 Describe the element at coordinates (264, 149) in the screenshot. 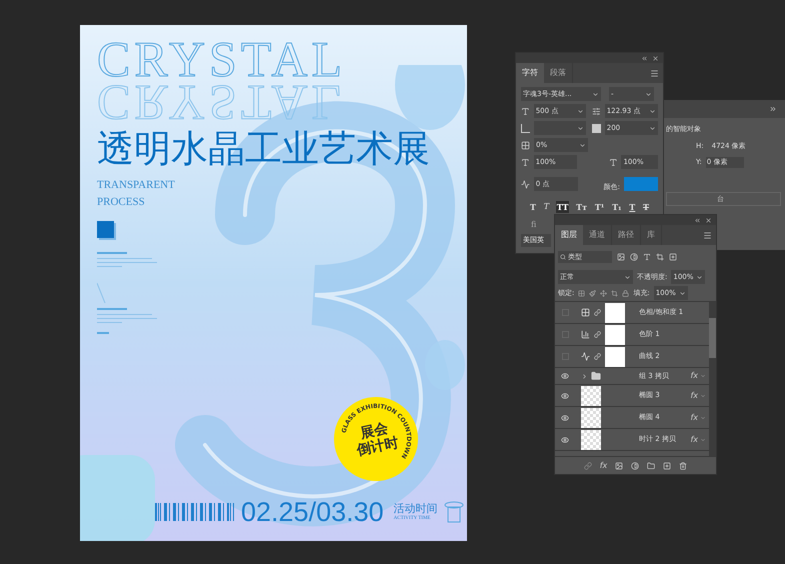

I see `poster-title: 透明水晶工业艺术展` at that location.